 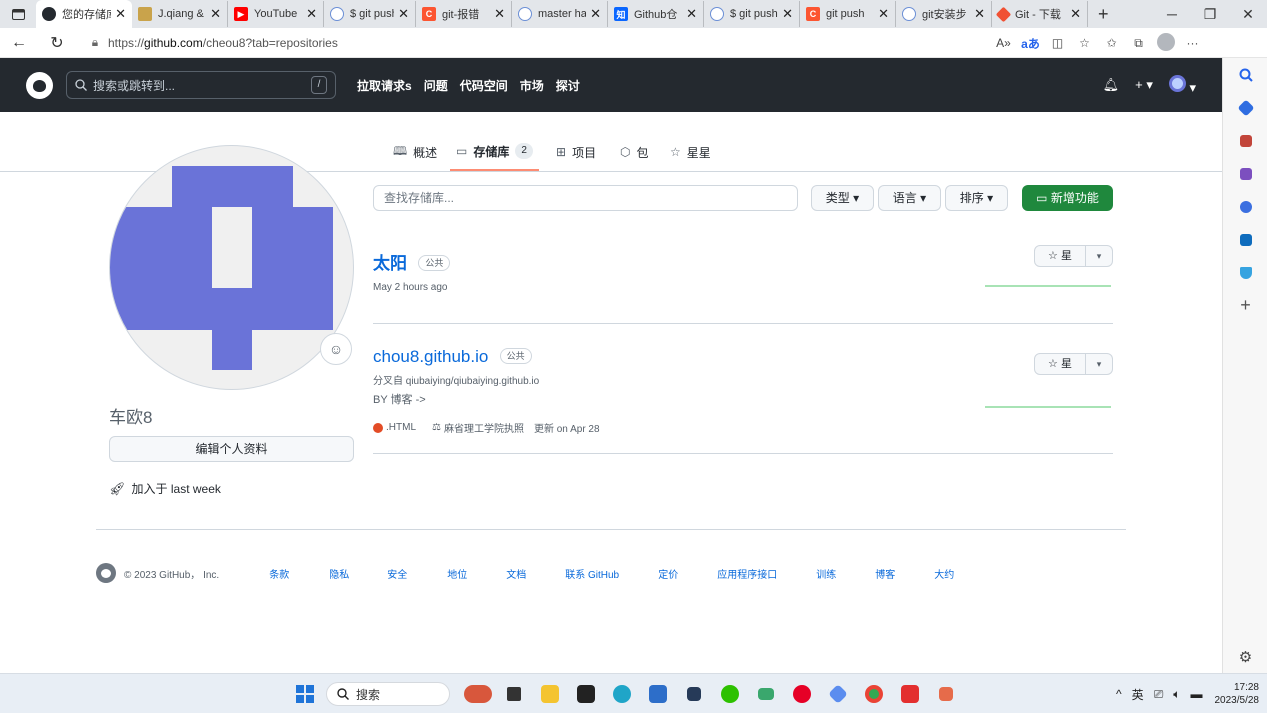 I want to click on tab-actions-icon, so click(x=18, y=14).